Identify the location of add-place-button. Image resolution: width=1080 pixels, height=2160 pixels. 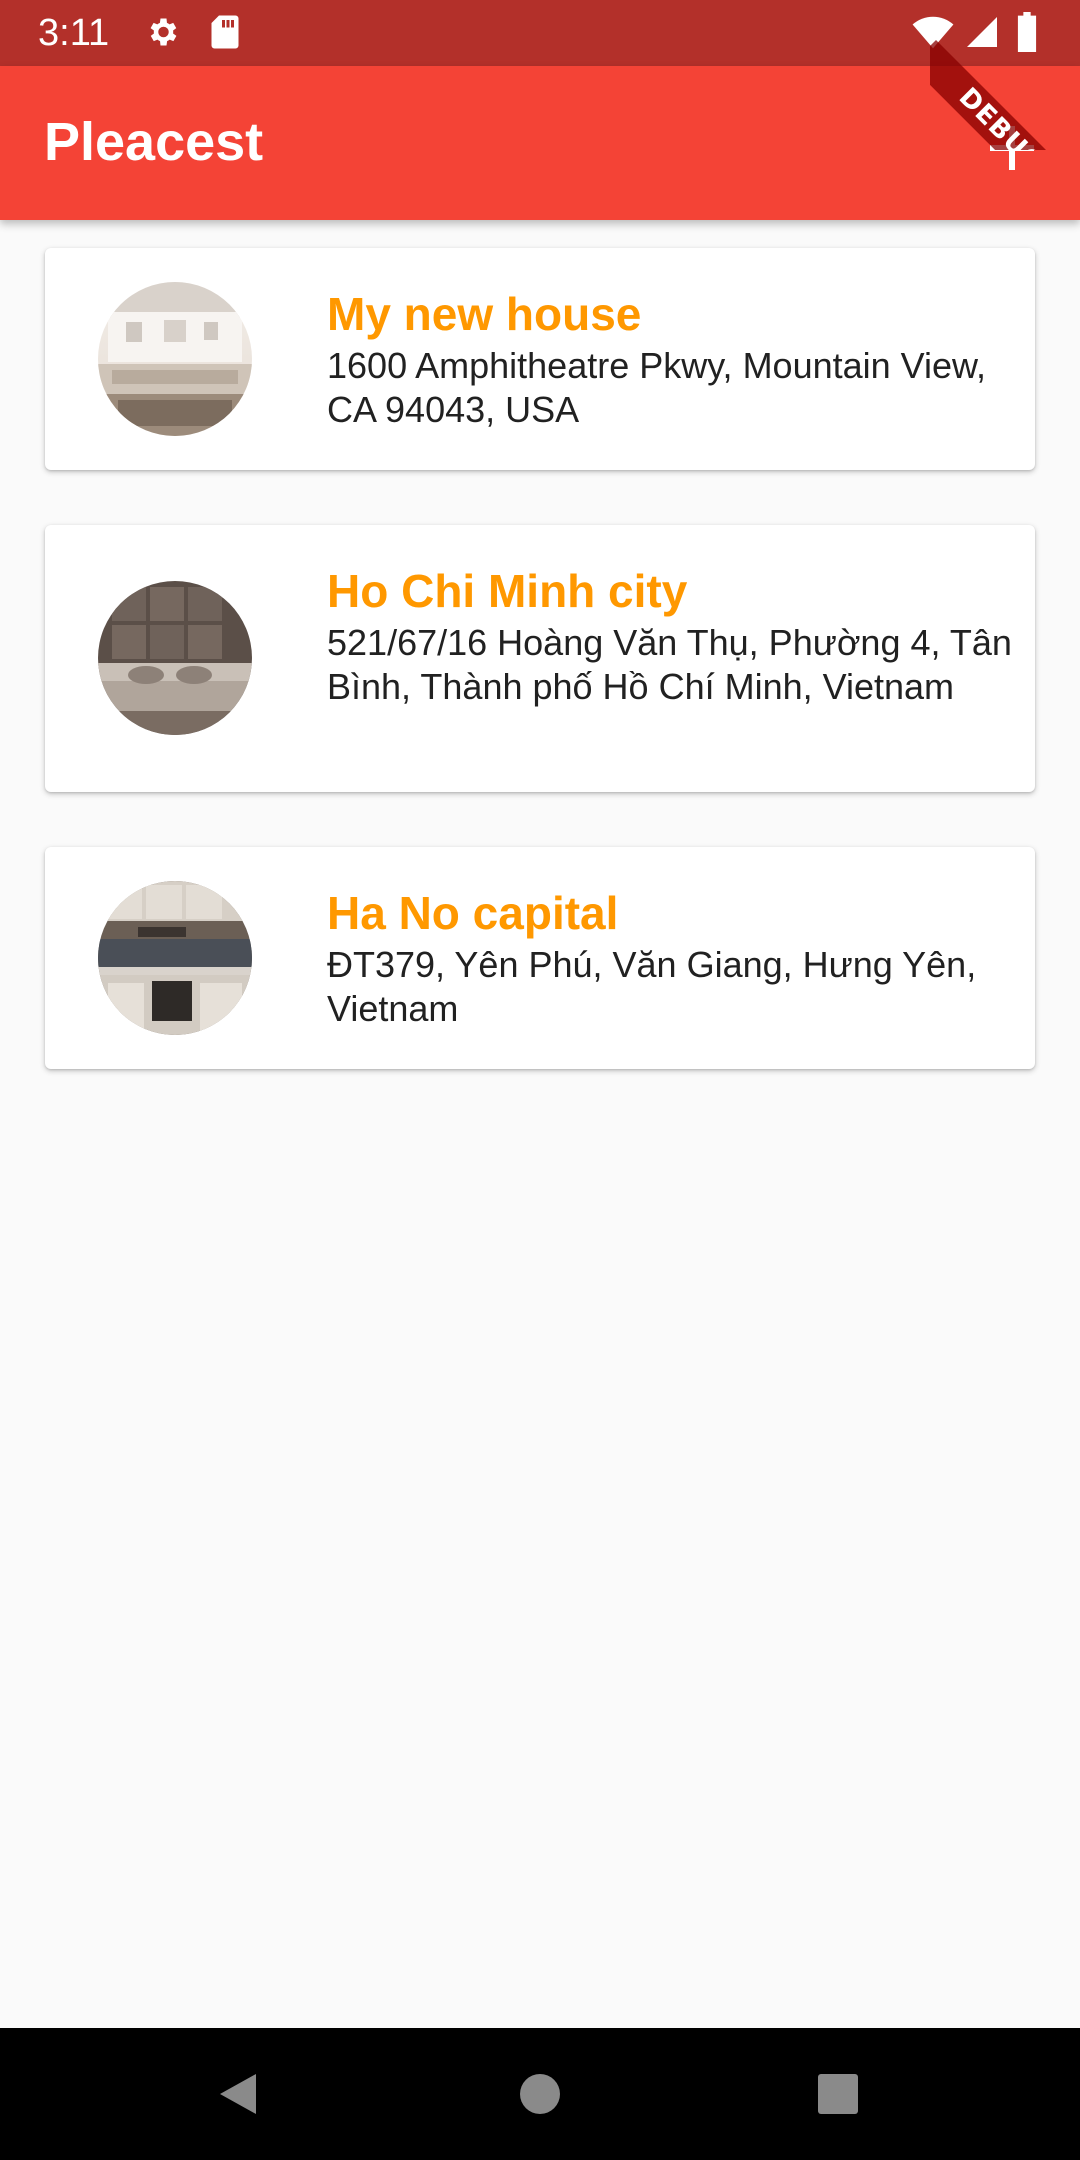
(1012, 148).